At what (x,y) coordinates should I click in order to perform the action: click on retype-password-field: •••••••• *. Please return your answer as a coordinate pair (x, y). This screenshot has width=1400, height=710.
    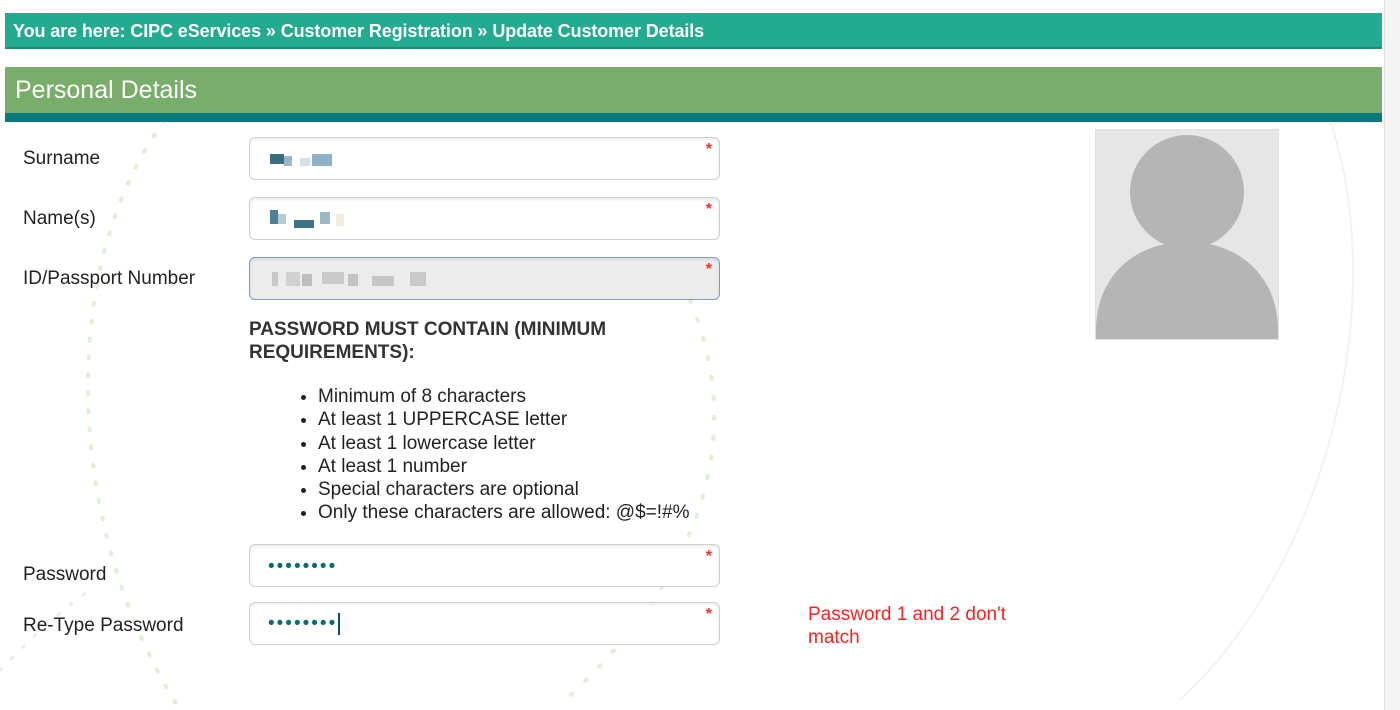
    Looking at the image, I should click on (484, 623).